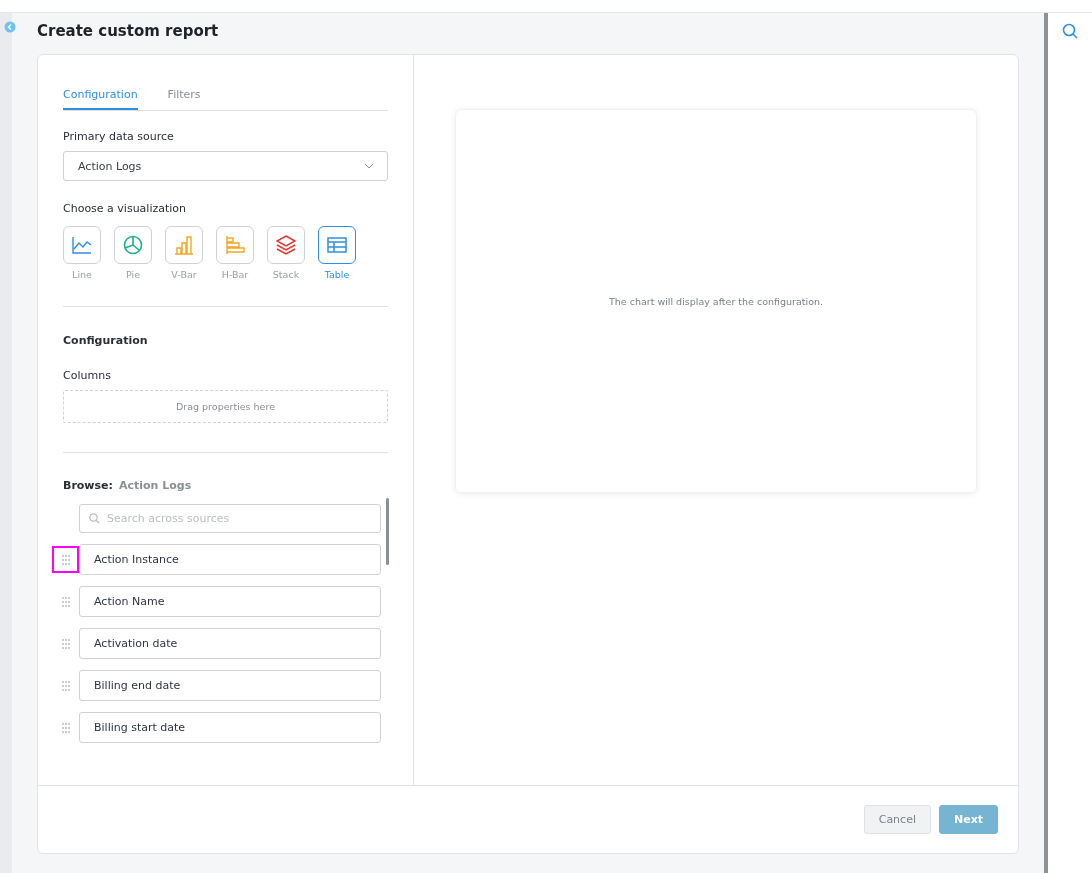  What do you see at coordinates (225, 166) in the screenshot?
I see `data-source-dropdown: Action Logs` at bounding box center [225, 166].